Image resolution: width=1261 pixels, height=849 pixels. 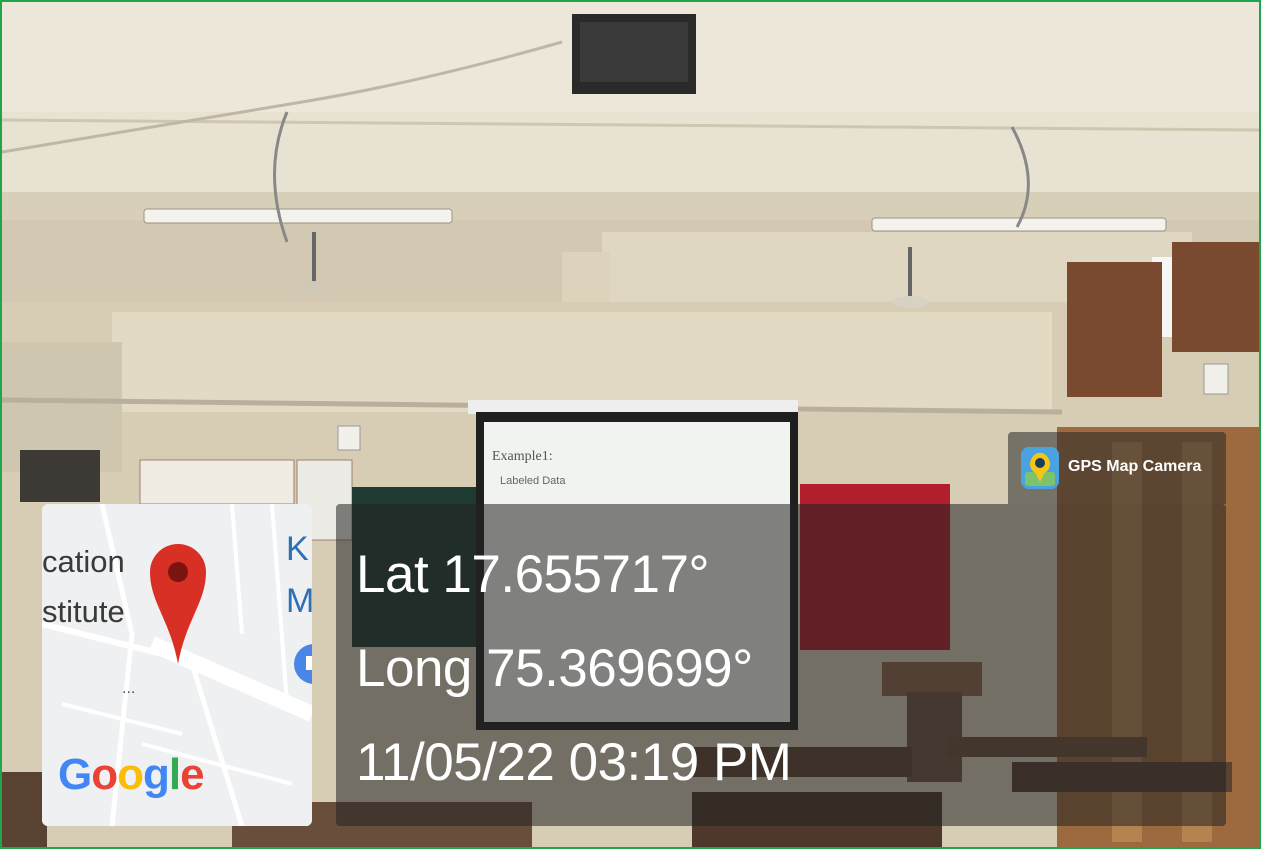 What do you see at coordinates (83, 561) in the screenshot?
I see `map-label-line1: cation` at bounding box center [83, 561].